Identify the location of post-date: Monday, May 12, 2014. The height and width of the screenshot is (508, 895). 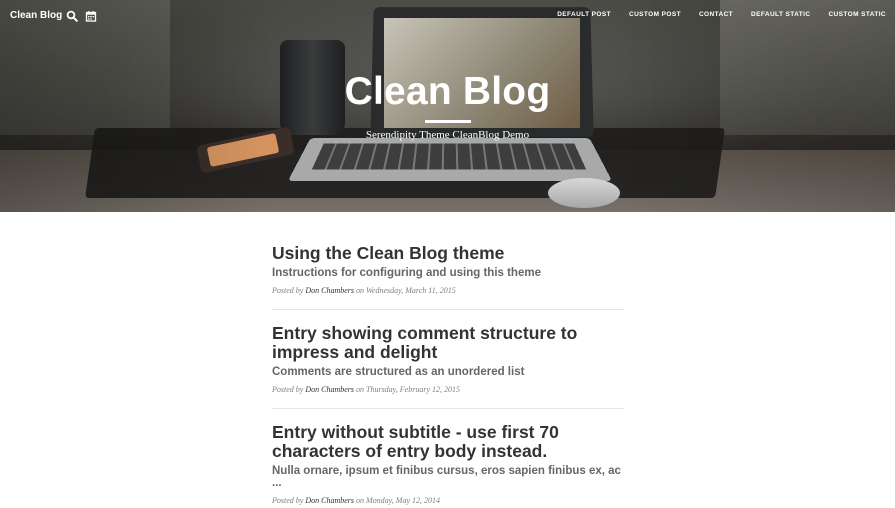
(403, 500).